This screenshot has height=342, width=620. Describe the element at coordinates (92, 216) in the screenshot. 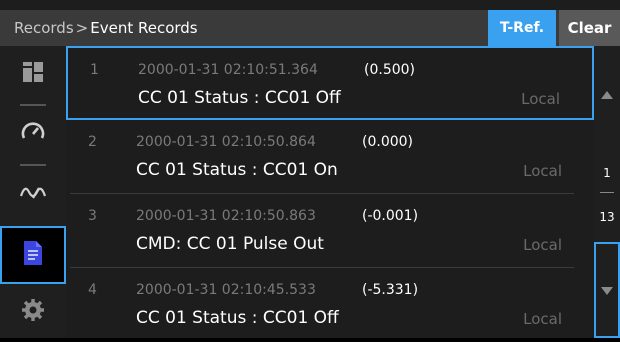

I see `record-number: 3` at that location.